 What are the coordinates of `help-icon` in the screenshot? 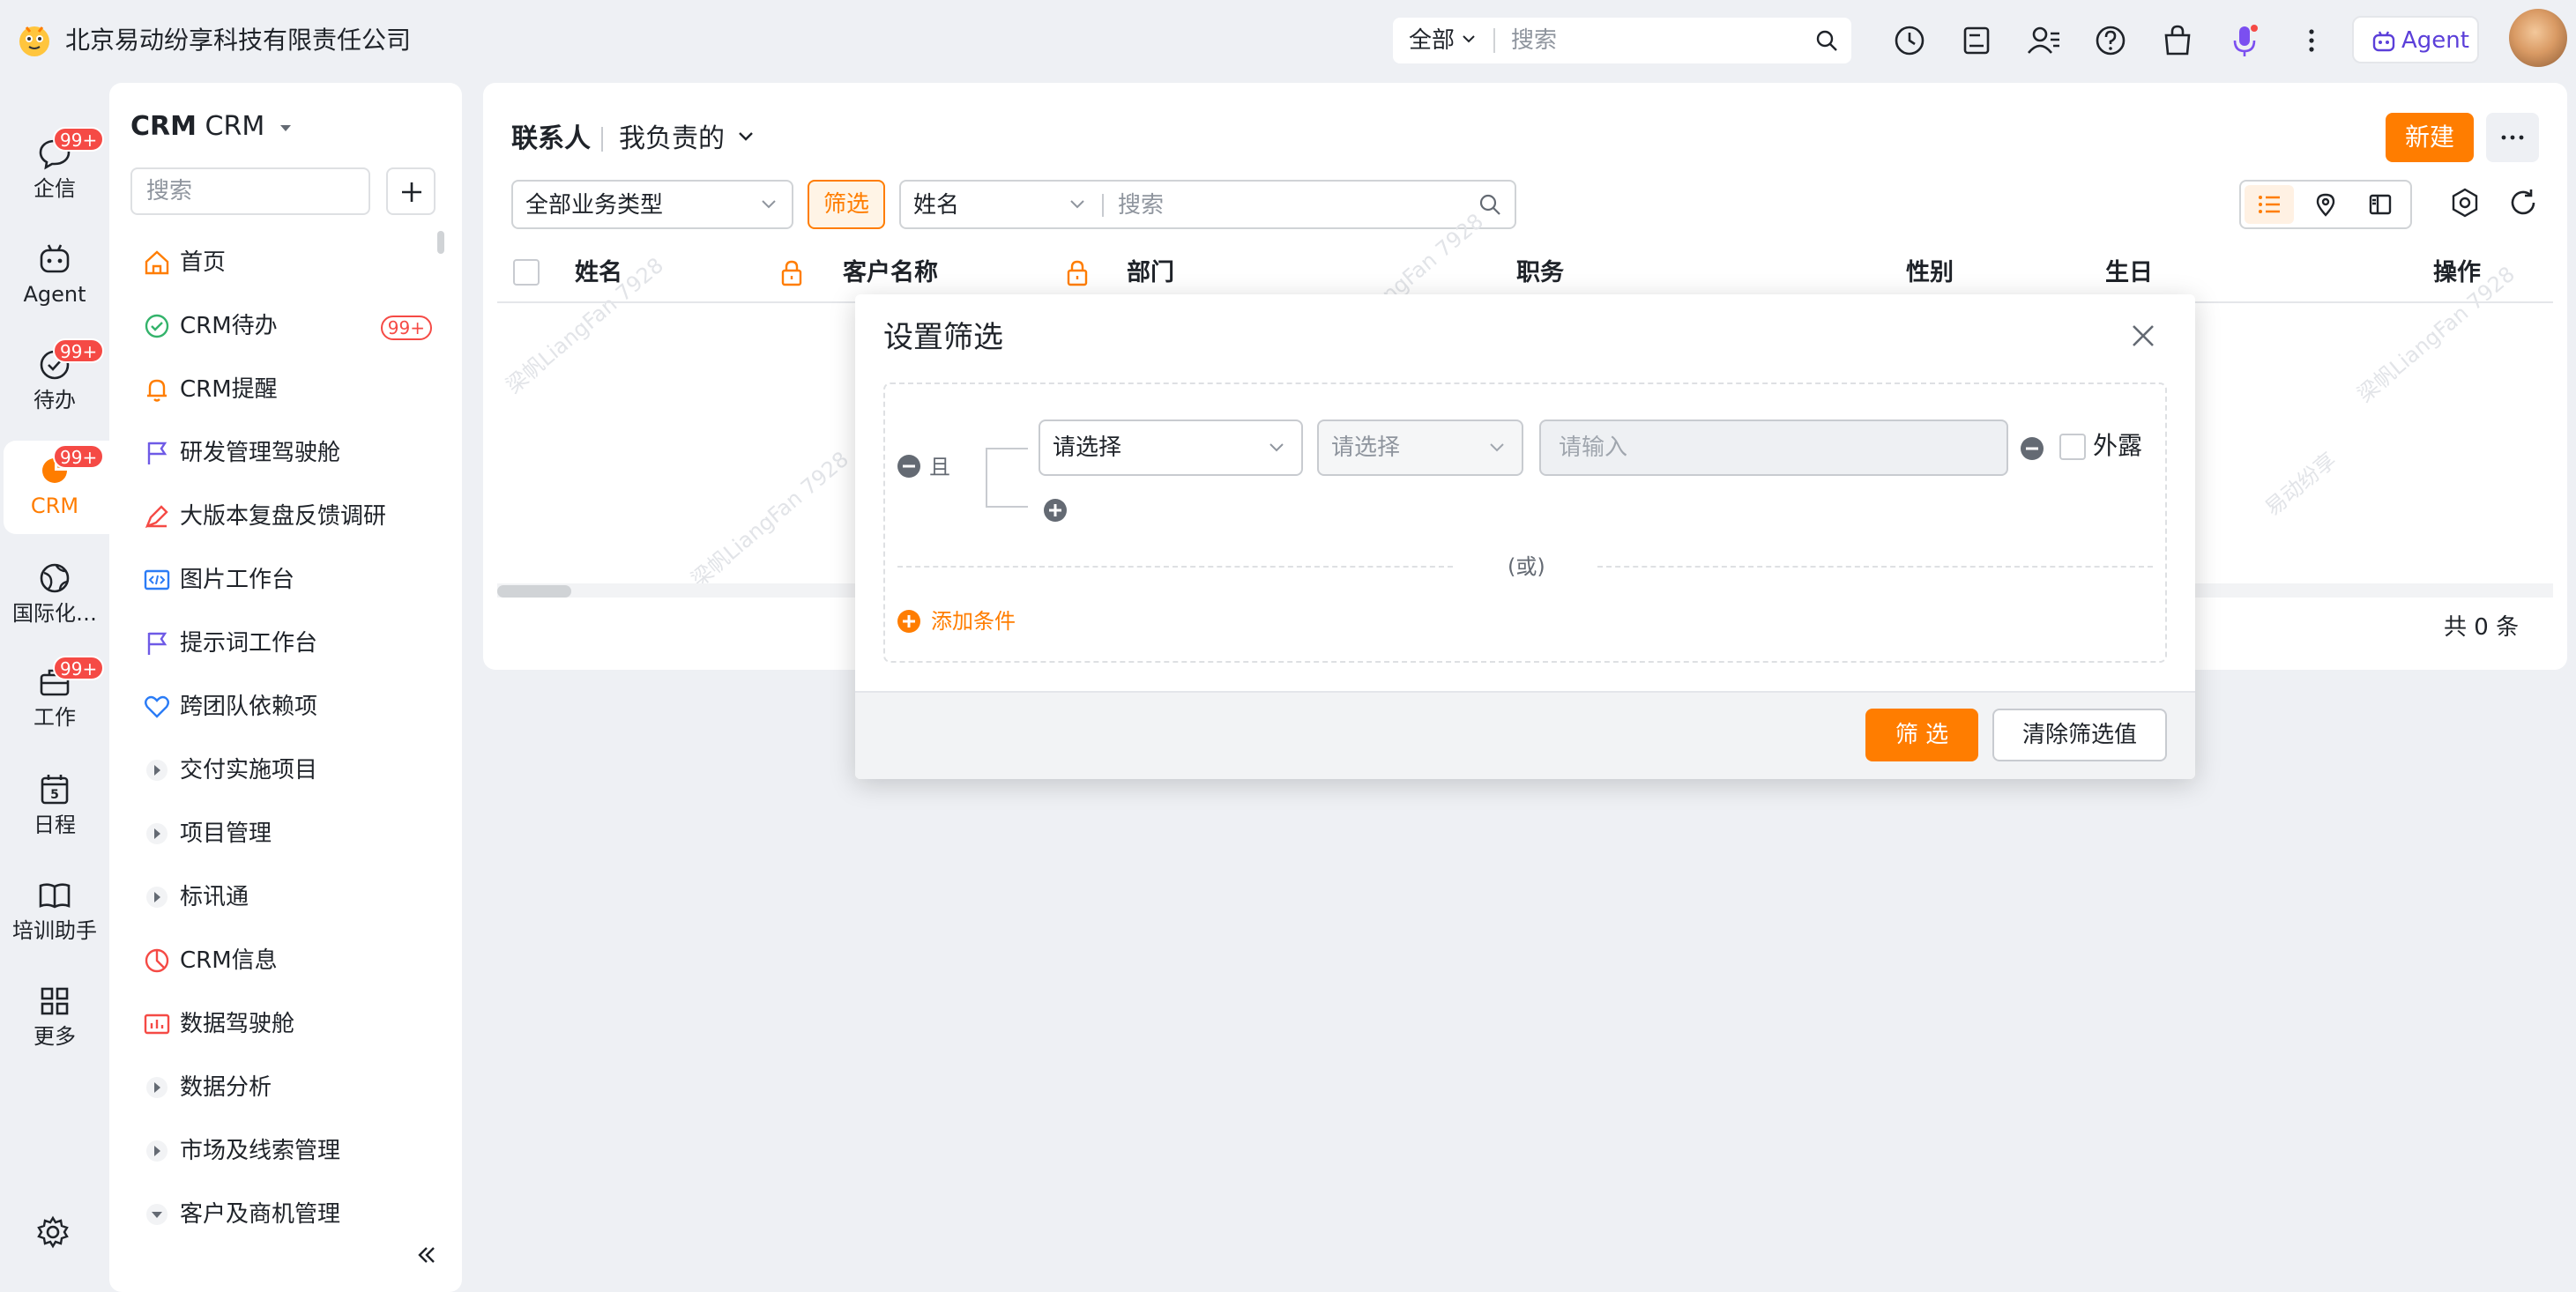 It's located at (2110, 40).